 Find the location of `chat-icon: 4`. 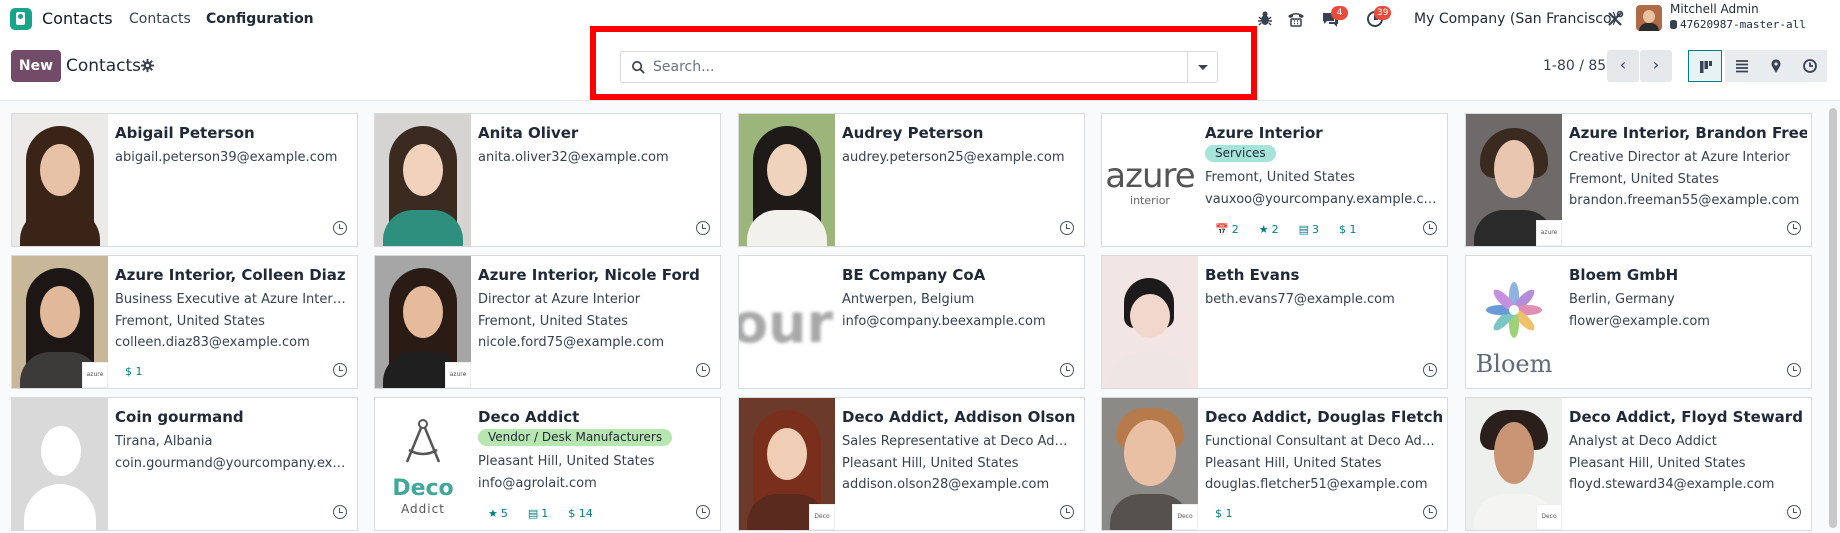

chat-icon: 4 is located at coordinates (1334, 17).